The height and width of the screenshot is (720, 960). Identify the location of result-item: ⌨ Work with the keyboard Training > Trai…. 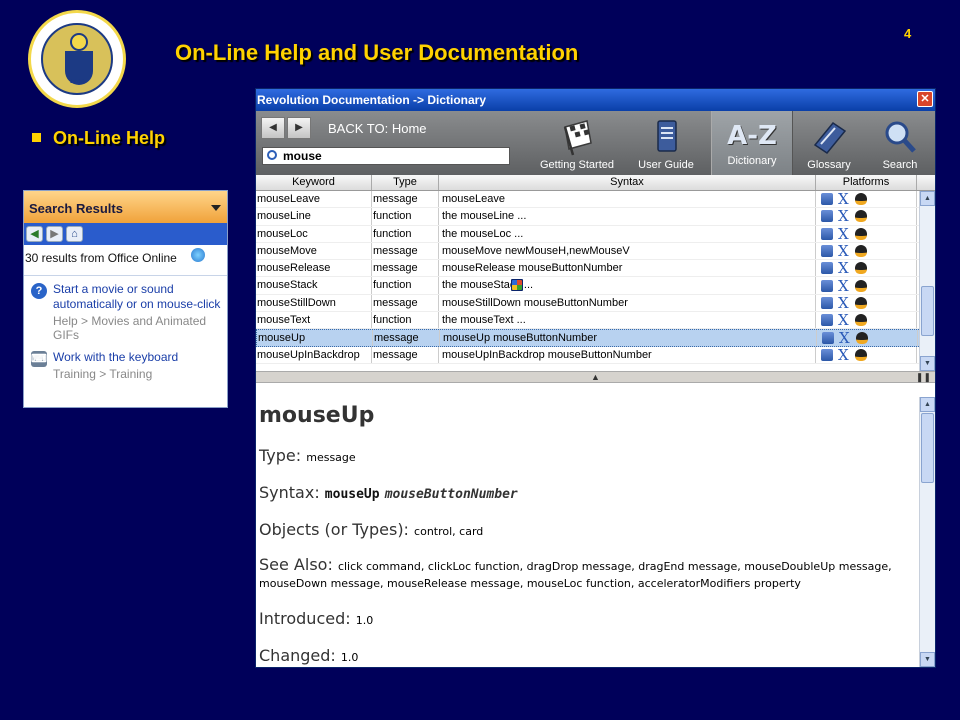
(125, 369).